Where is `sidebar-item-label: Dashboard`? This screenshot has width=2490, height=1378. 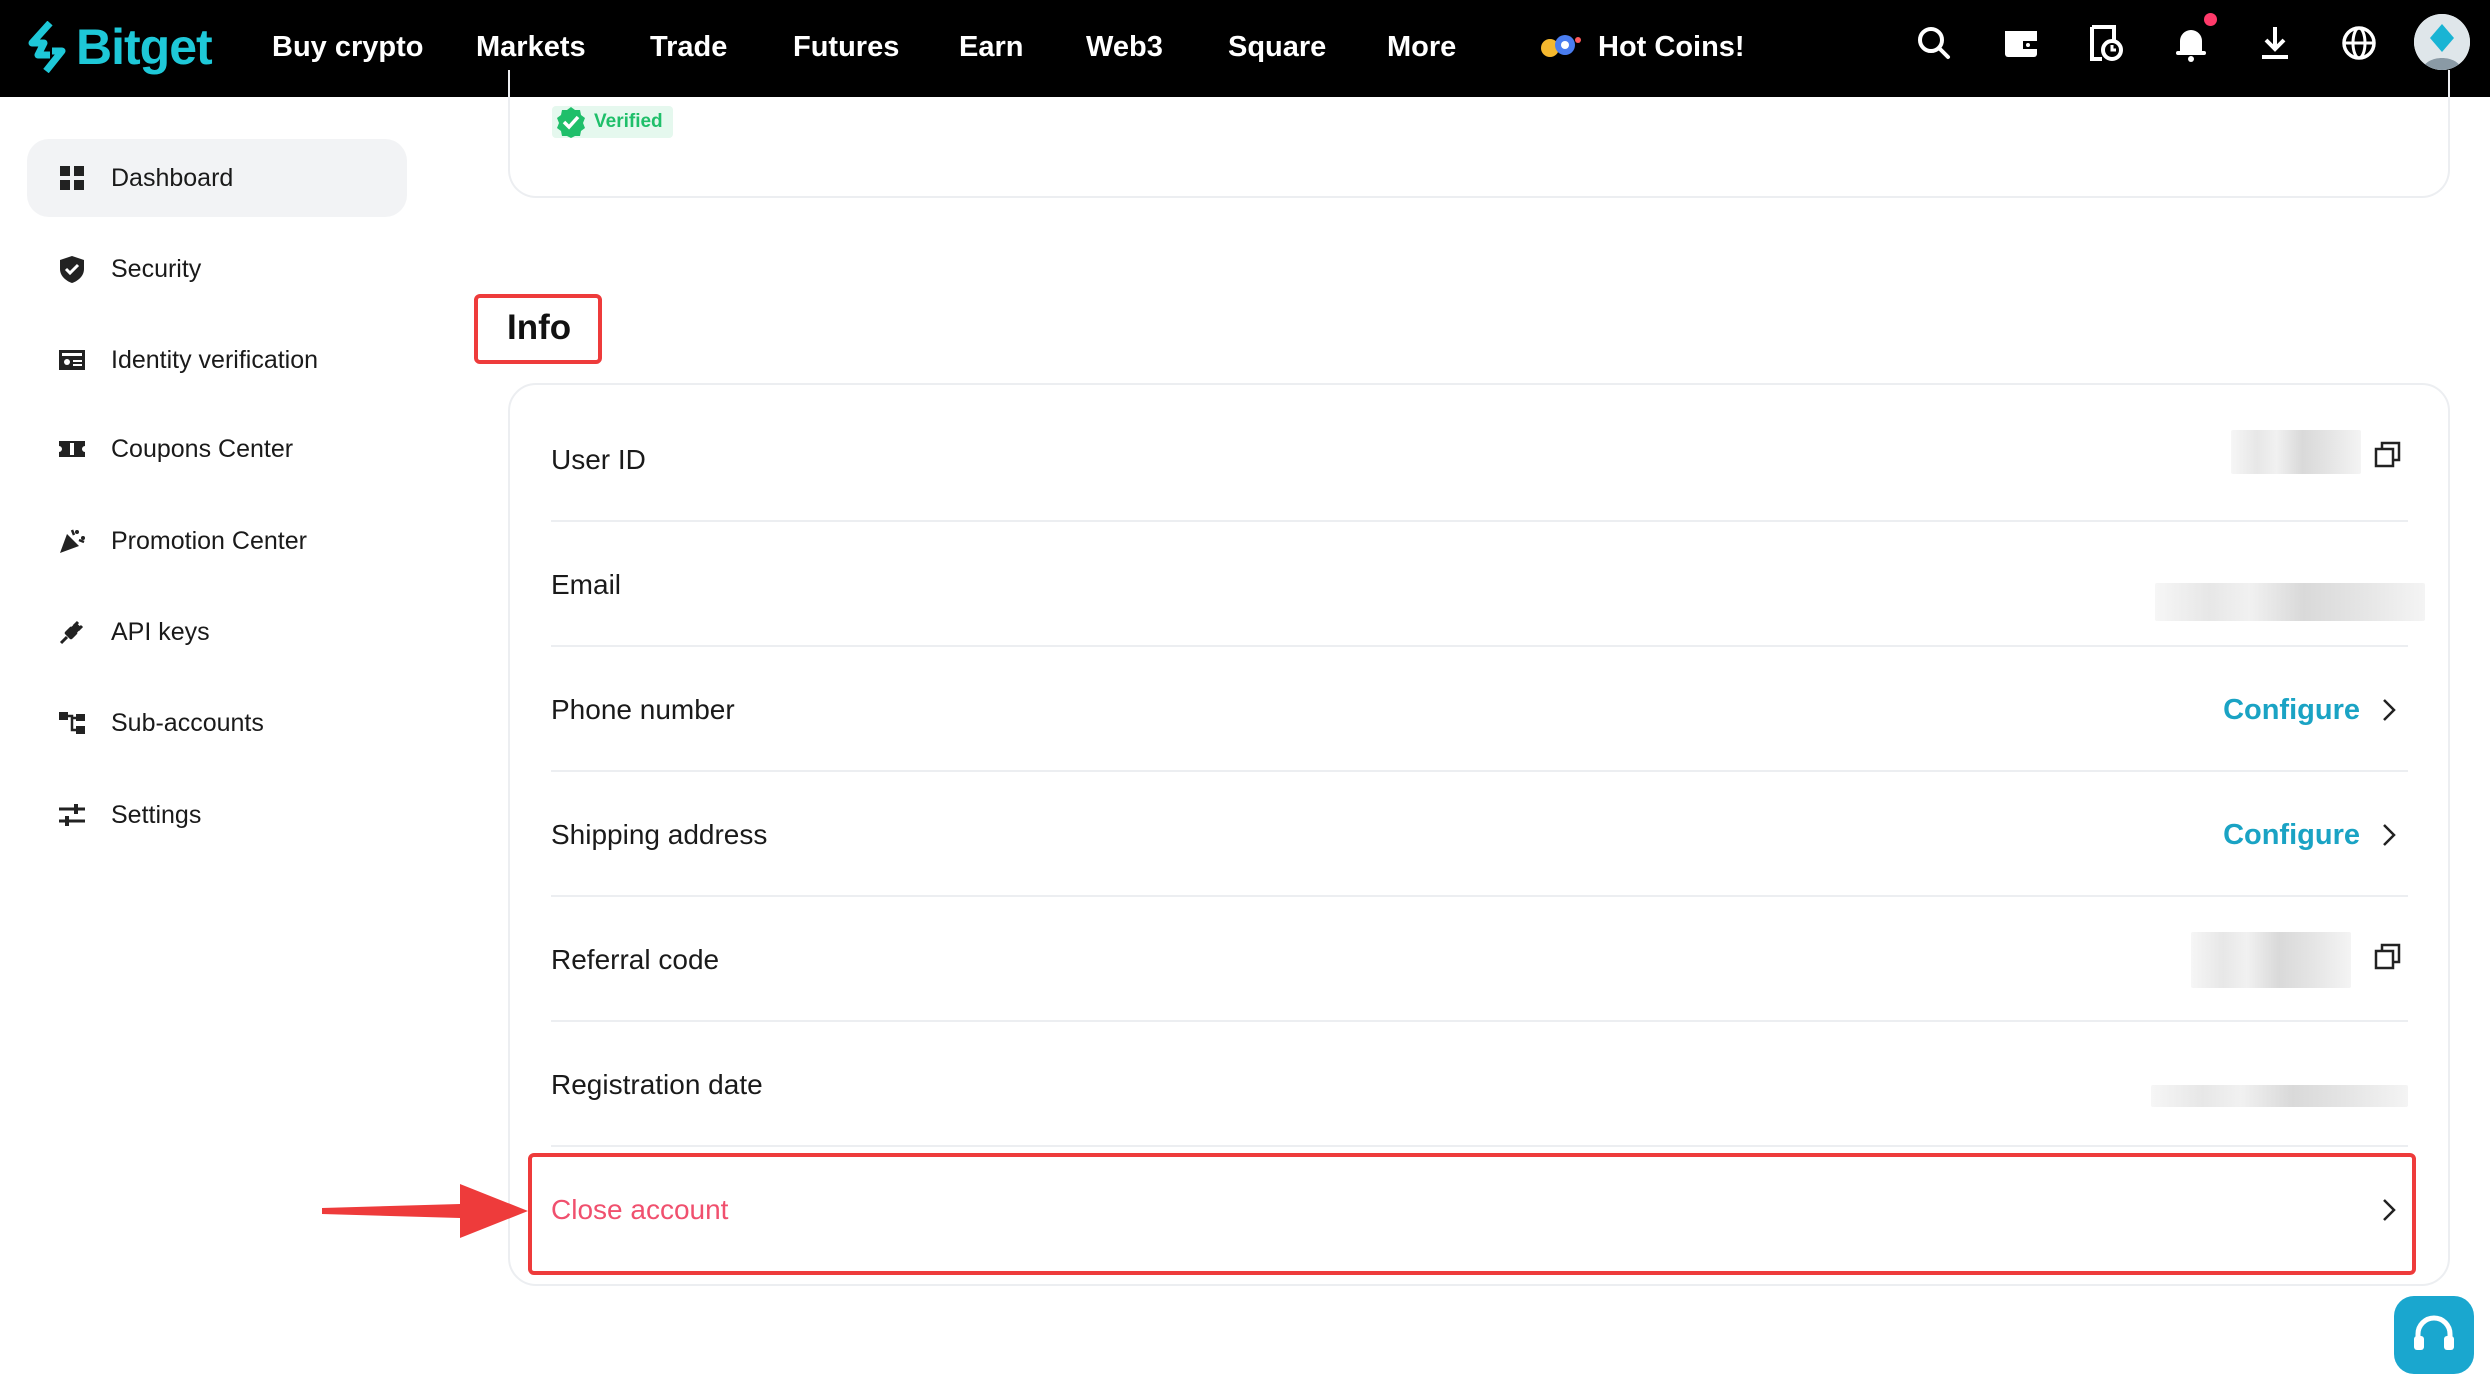
sidebar-item-label: Dashboard is located at coordinates (172, 177).